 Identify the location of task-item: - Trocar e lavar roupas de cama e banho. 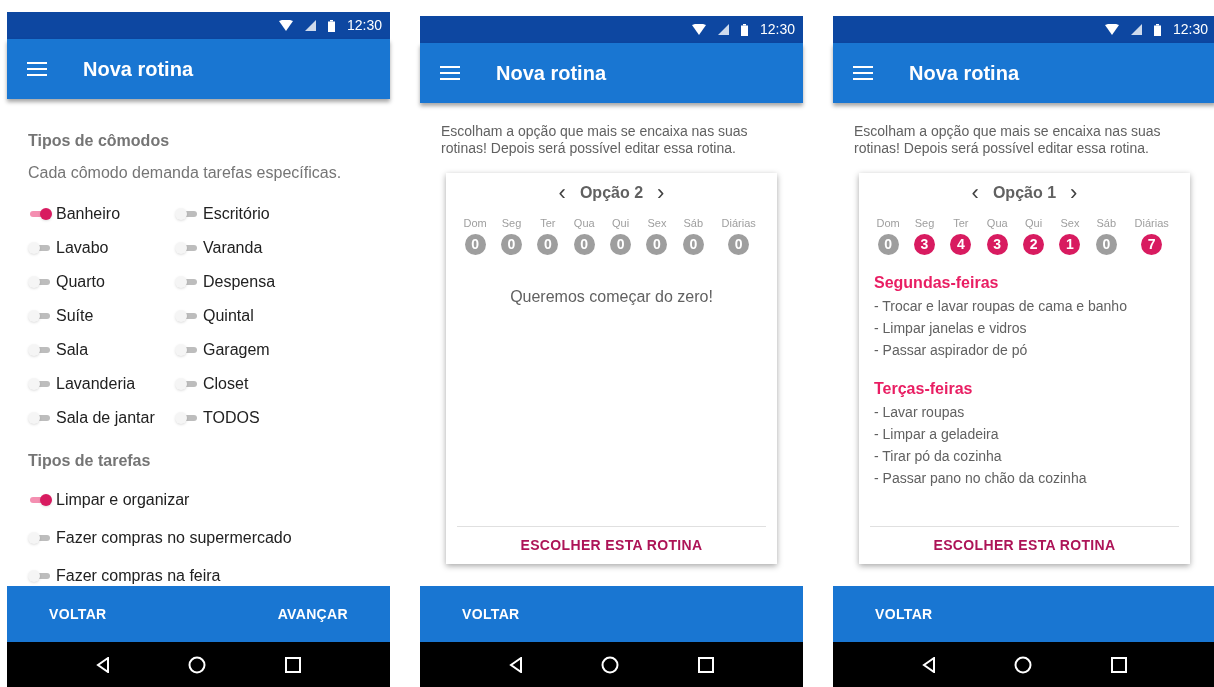
(1001, 306).